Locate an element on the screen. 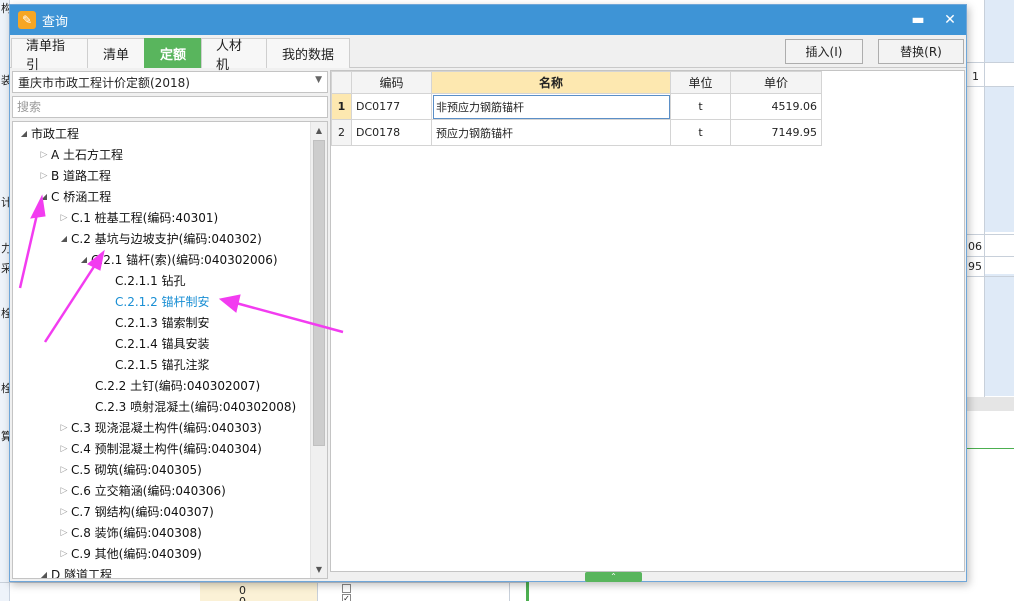 The height and width of the screenshot is (601, 1014). tree-node: ▷ C.5 砌筑(编码:040305) is located at coordinates (129, 469).